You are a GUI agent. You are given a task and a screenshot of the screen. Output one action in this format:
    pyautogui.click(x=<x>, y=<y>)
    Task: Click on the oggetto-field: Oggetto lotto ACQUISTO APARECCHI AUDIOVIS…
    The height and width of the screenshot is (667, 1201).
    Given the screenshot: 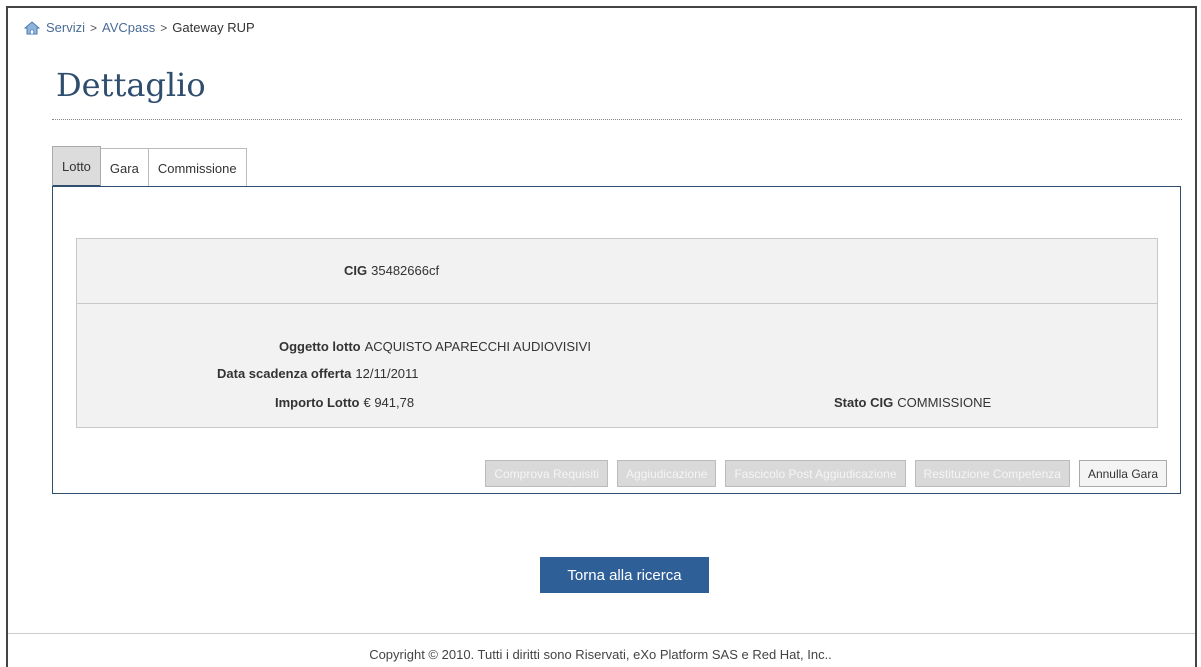 What is the action you would take?
    pyautogui.click(x=435, y=346)
    